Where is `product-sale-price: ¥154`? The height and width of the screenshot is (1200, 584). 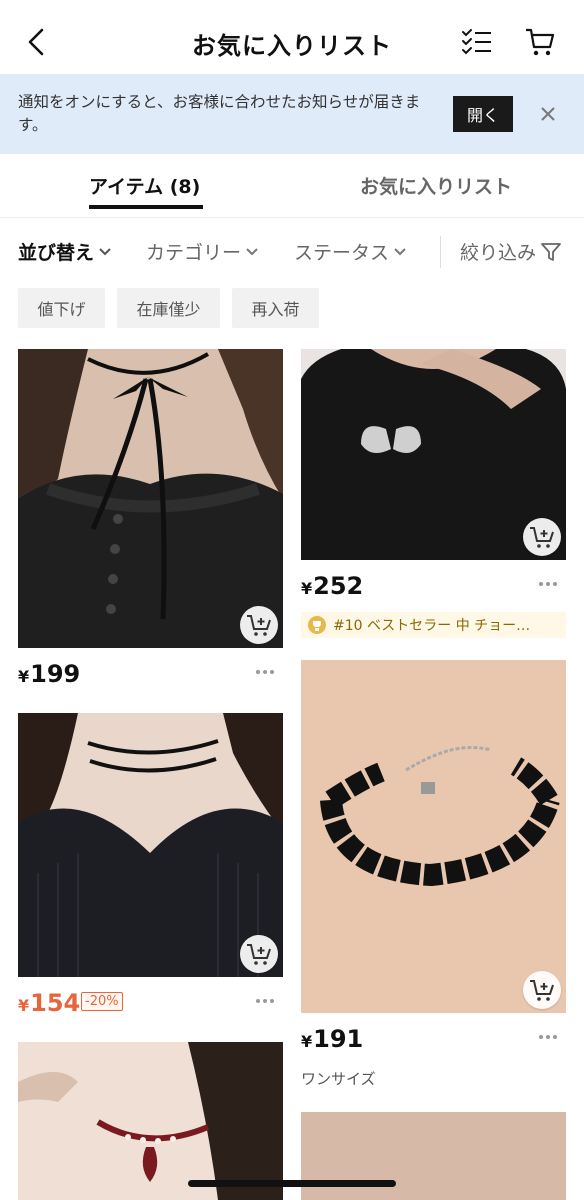 product-sale-price: ¥154 is located at coordinates (49, 1003).